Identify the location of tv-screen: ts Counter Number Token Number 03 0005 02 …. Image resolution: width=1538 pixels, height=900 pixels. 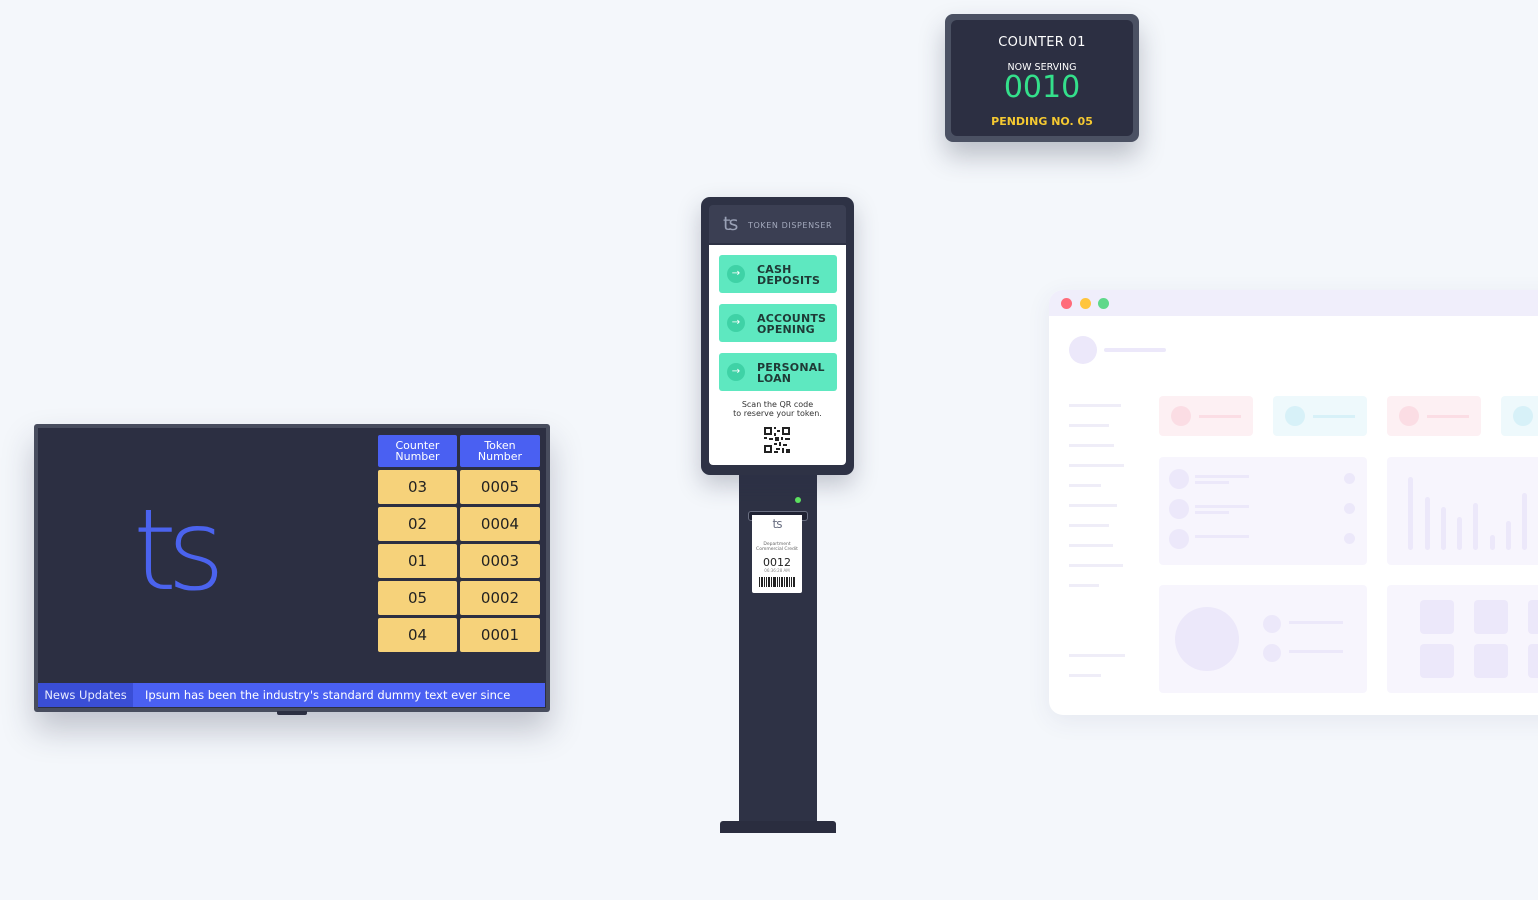
(292, 568).